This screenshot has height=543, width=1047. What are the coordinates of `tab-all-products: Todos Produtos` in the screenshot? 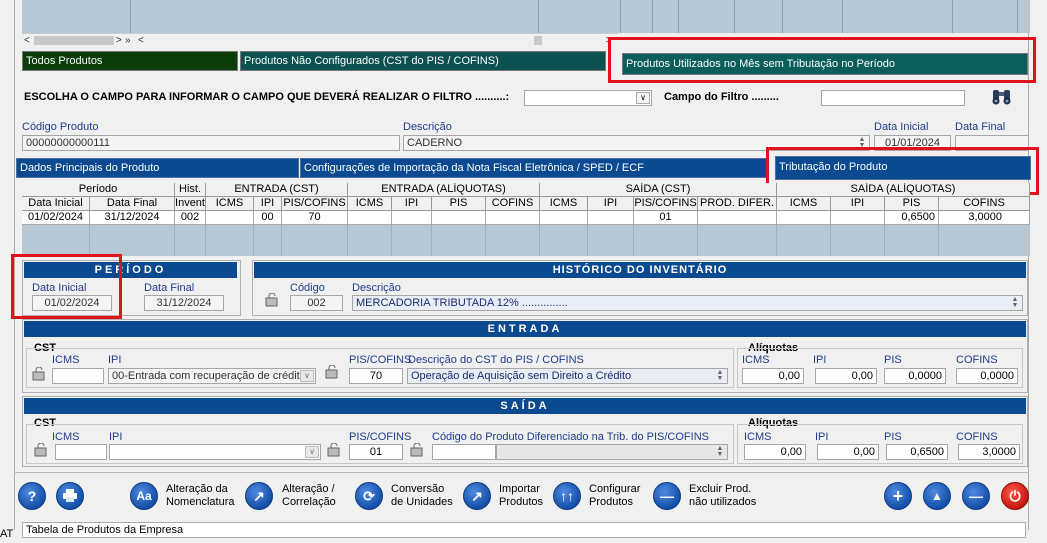 It's located at (130, 61).